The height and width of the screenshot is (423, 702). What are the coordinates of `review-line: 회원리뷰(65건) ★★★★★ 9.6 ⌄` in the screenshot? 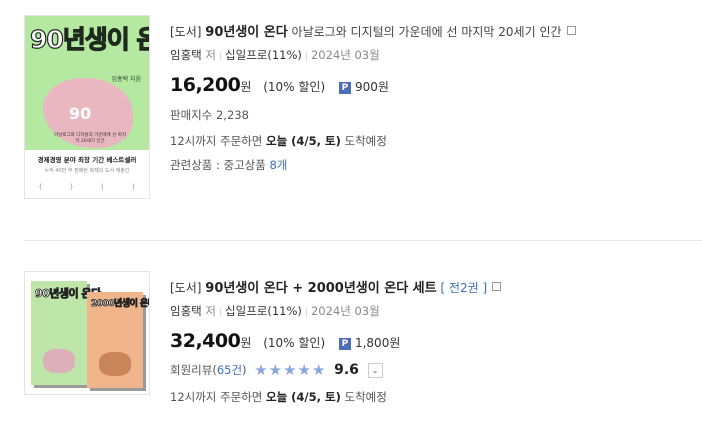 It's located at (276, 370).